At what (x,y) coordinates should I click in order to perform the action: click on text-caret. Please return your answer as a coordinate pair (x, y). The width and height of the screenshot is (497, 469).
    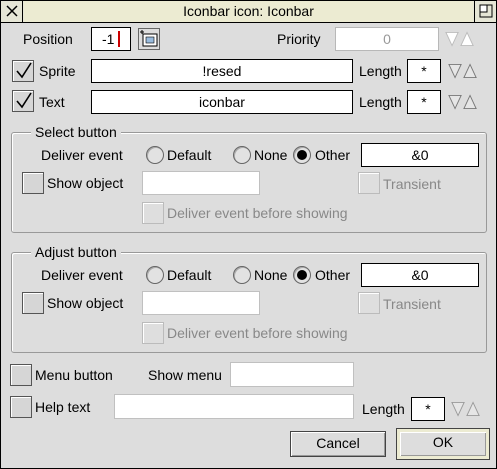
    Looking at the image, I should click on (119, 39).